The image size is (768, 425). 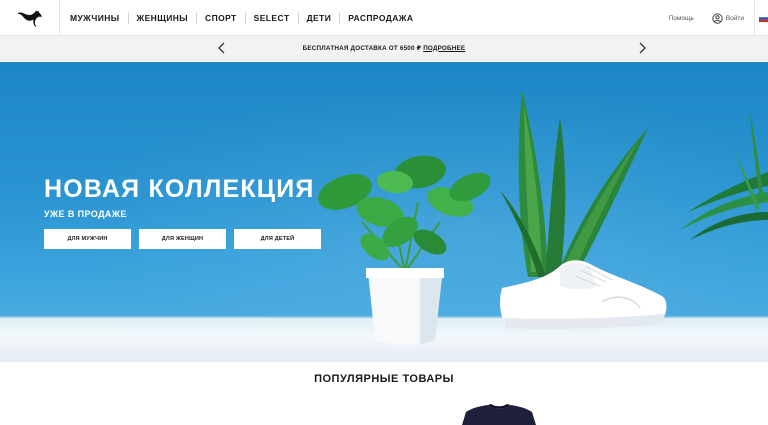 I want to click on shop-men-button: ДЛЯ МУЖЧИН, so click(x=87, y=239).